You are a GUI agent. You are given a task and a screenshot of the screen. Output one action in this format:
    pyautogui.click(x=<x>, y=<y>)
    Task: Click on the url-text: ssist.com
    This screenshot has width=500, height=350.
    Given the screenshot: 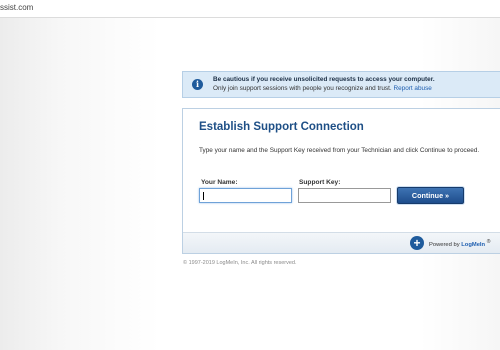 What is the action you would take?
    pyautogui.click(x=17, y=7)
    